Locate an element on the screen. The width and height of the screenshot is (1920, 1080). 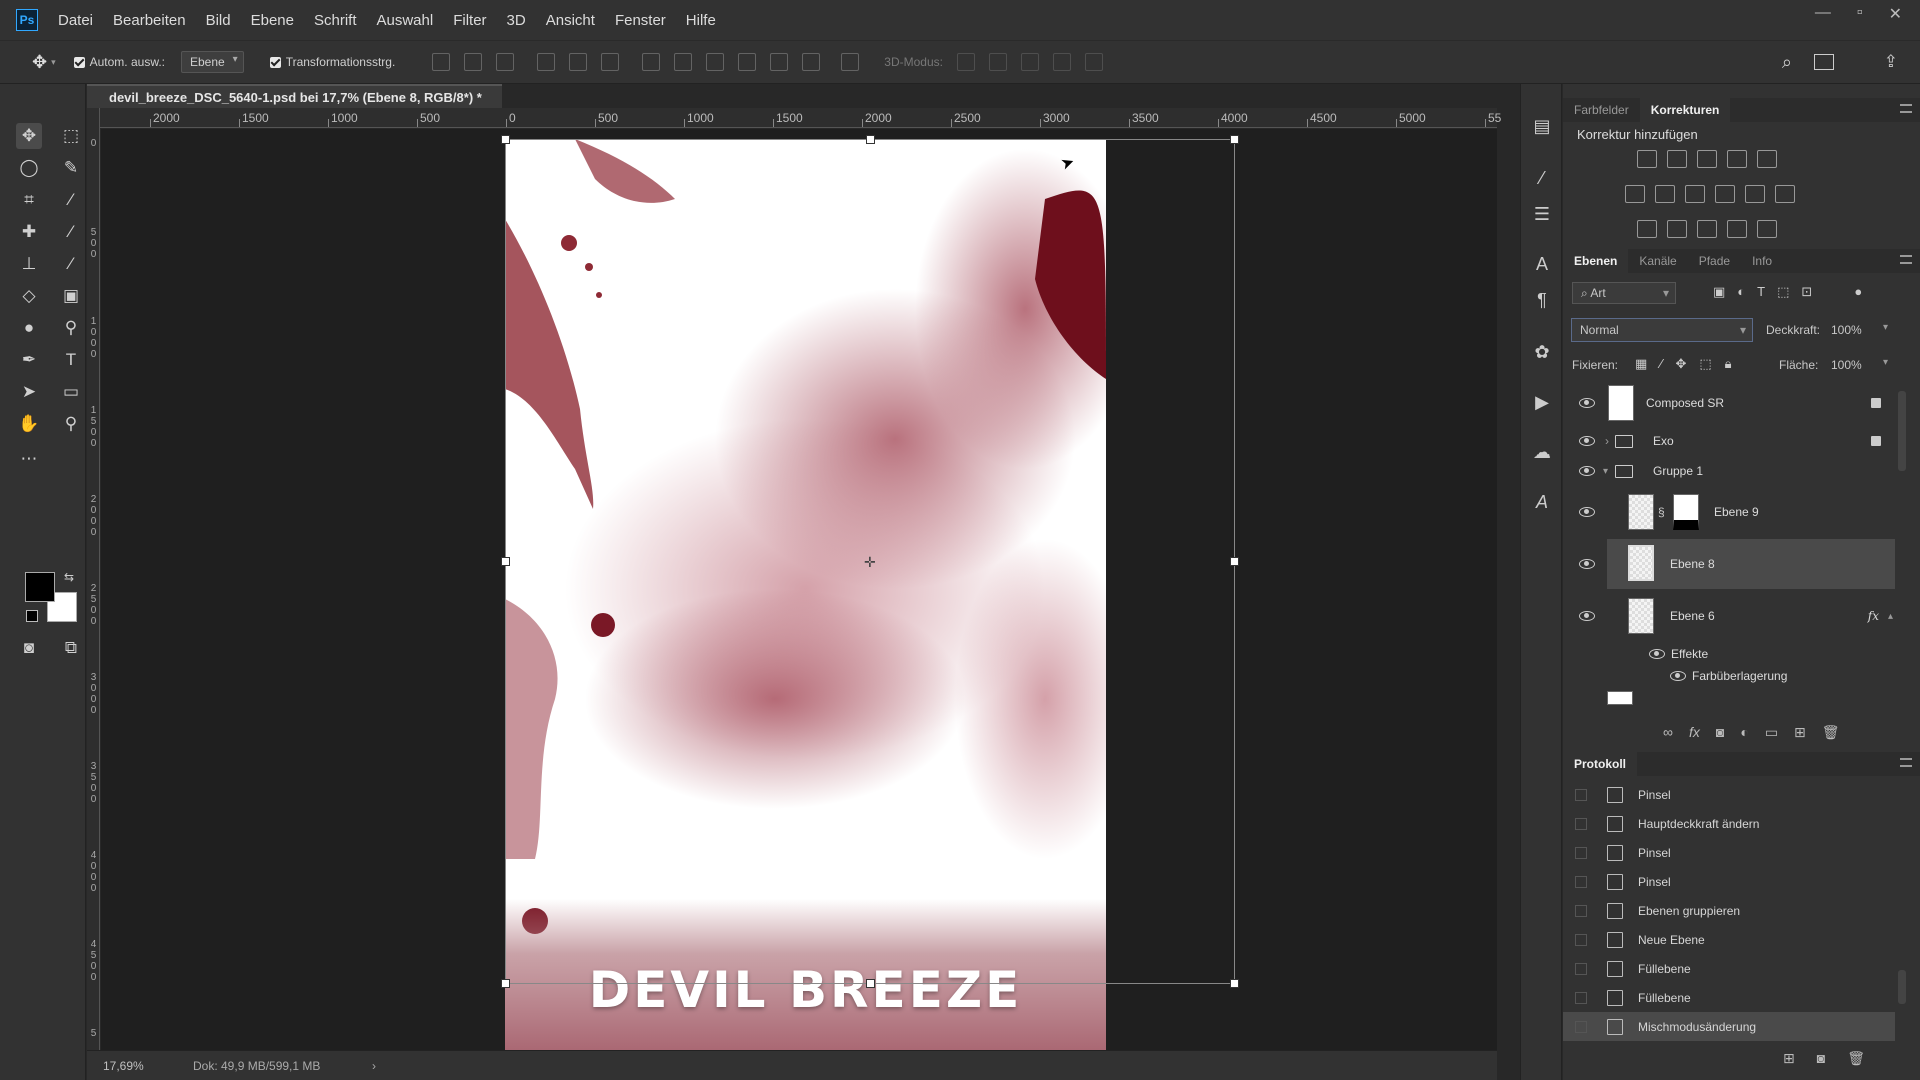
align-left-icon is located at coordinates (546, 62).